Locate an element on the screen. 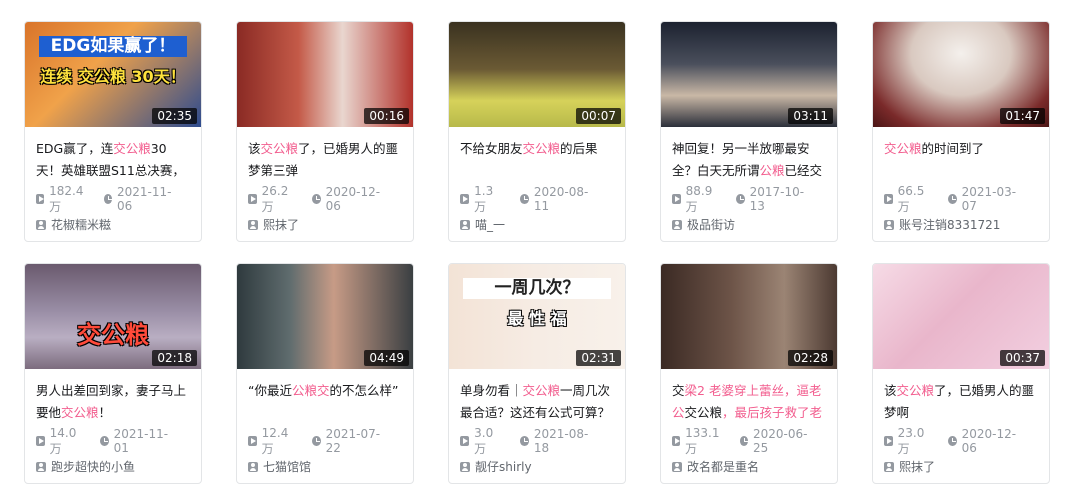 The height and width of the screenshot is (500, 1080). play-count: 1.3万 is located at coordinates (481, 199).